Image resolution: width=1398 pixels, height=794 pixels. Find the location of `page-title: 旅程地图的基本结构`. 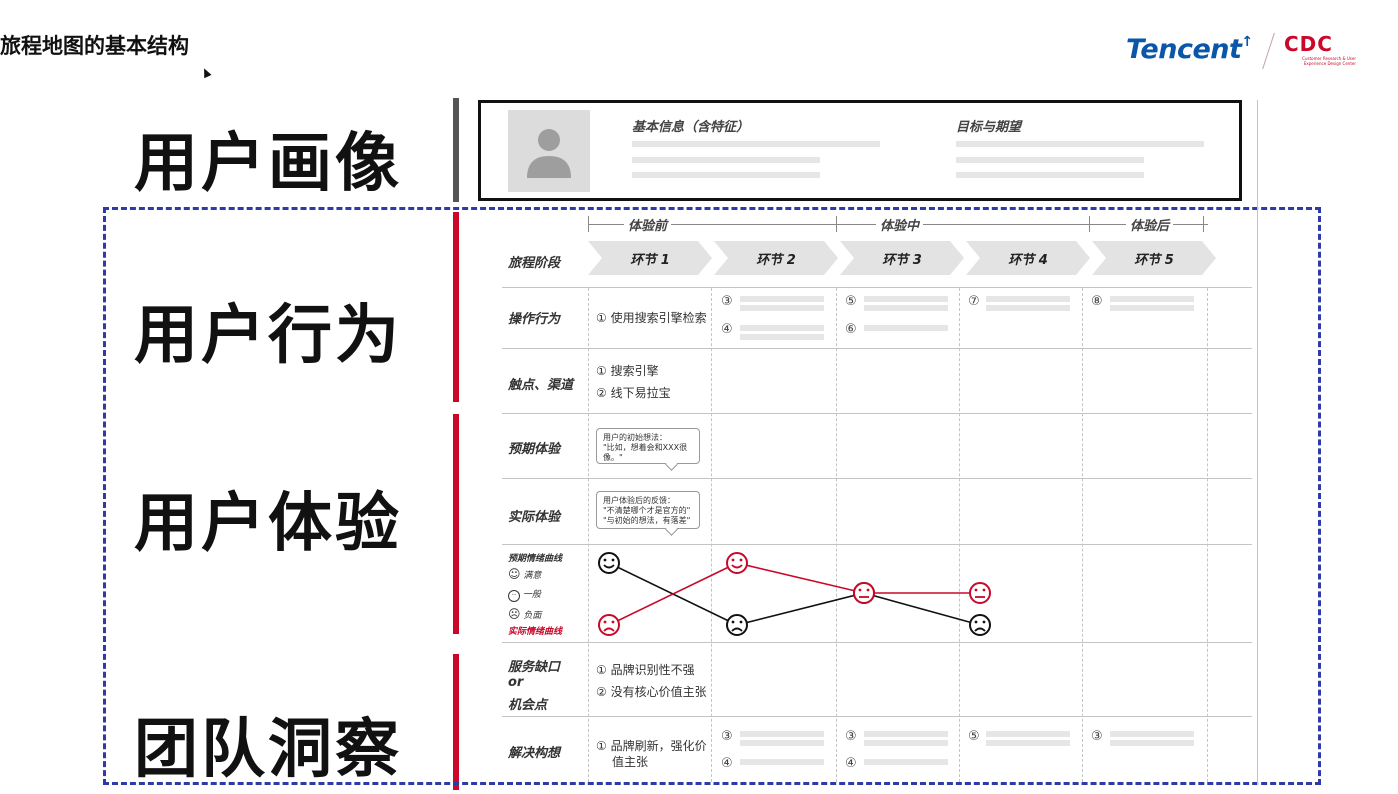

page-title: 旅程地图的基本结构 is located at coordinates (94, 46).